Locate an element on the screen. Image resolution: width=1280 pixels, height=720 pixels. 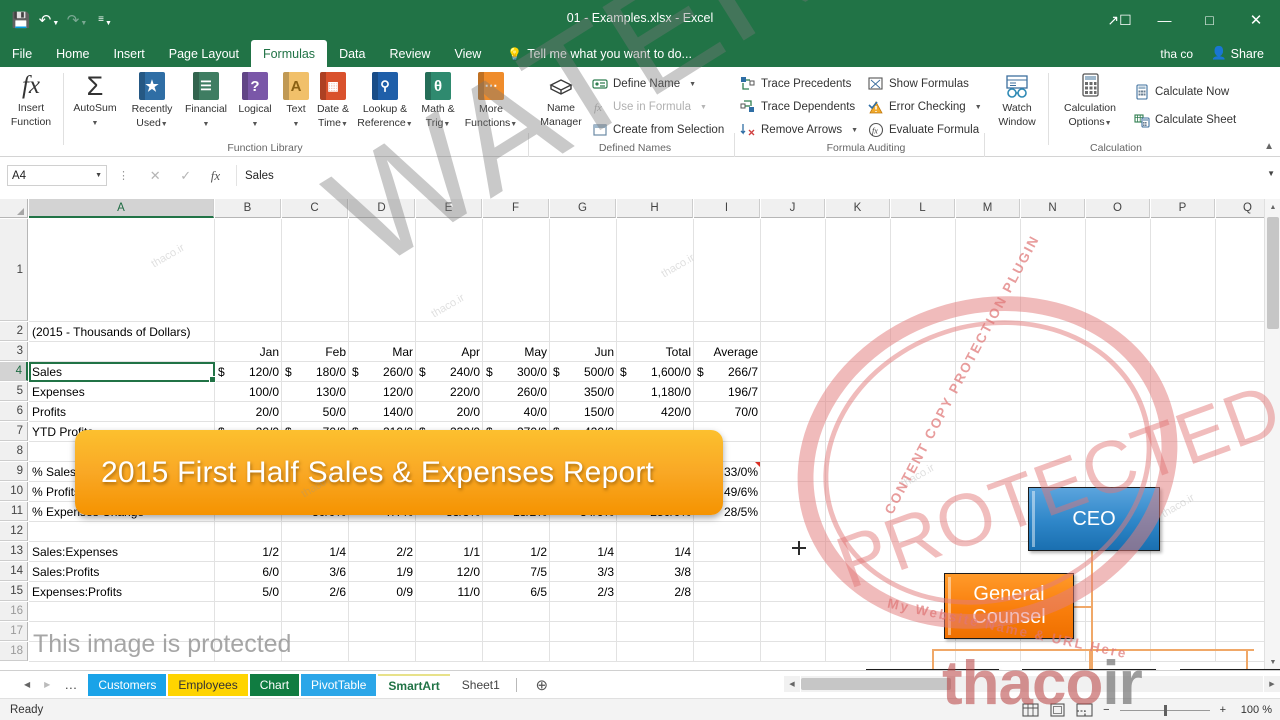
zoom-level-label: 100 % is located at coordinates (1254, 710).